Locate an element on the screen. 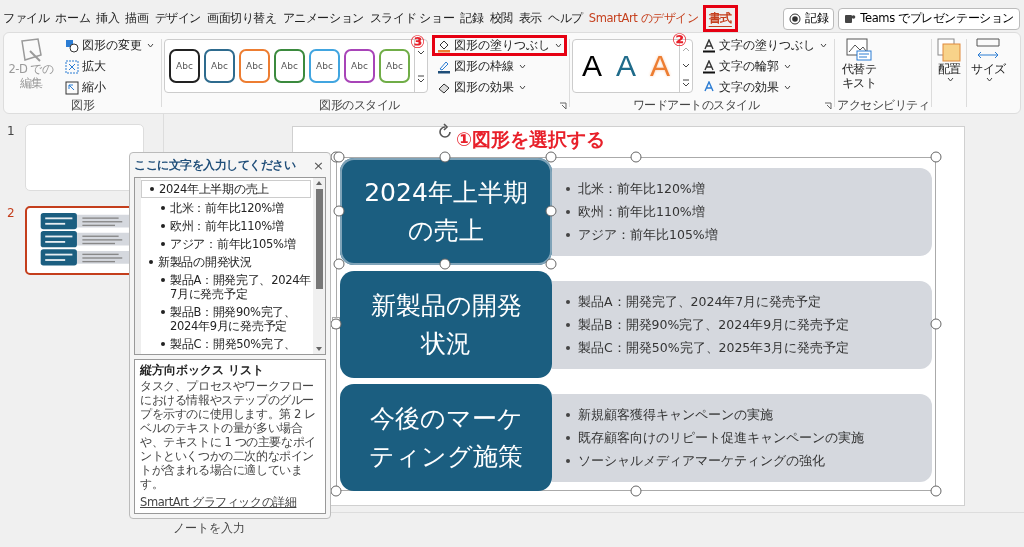 This screenshot has height=547, width=1024. alt-text-button: 代替テキスト is located at coordinates (859, 66).